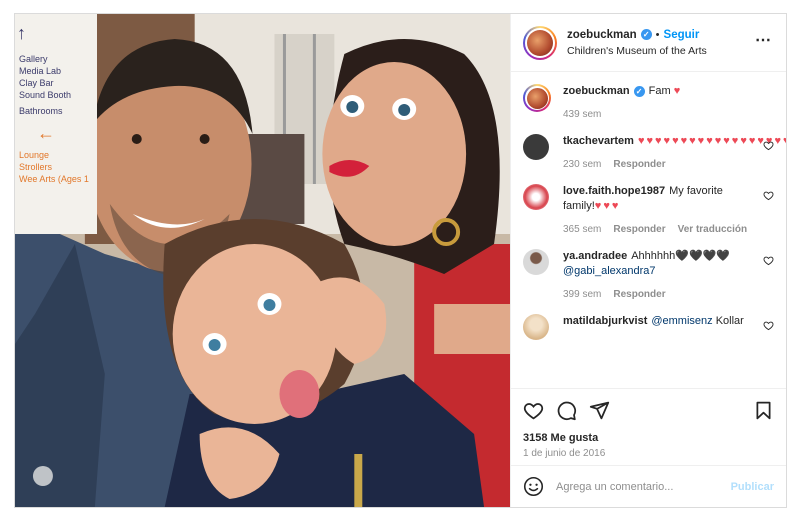 Image resolution: width=800 pixels, height=518 pixels. I want to click on follow-button: Seguir, so click(682, 35).